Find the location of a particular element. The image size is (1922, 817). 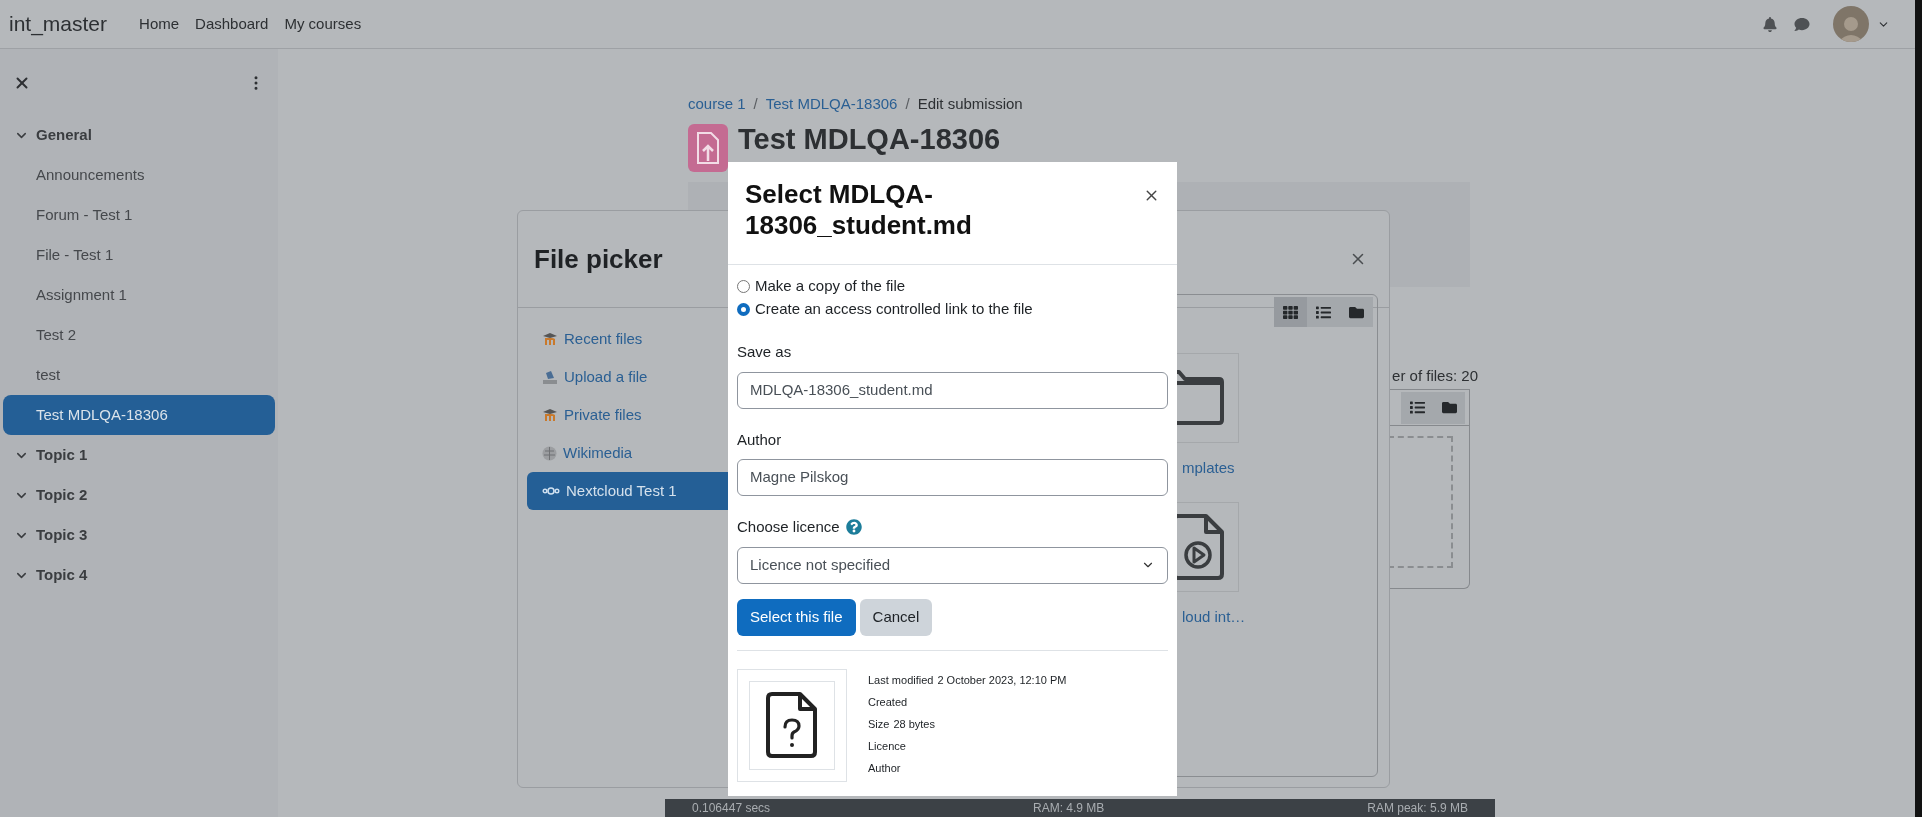

detail-label: Created is located at coordinates (888, 703).